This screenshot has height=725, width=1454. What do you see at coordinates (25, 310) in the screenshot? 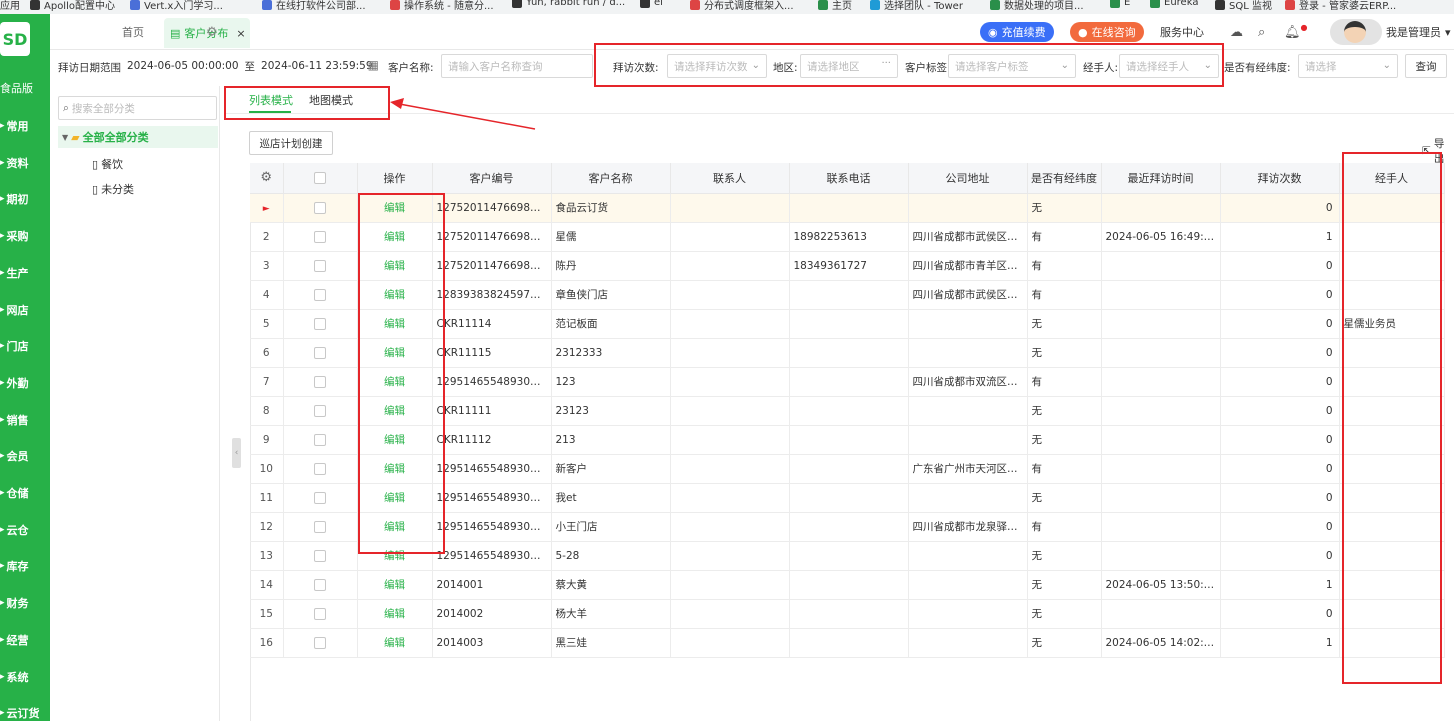
I see `sidebar-item: ▸ 网店` at bounding box center [25, 310].